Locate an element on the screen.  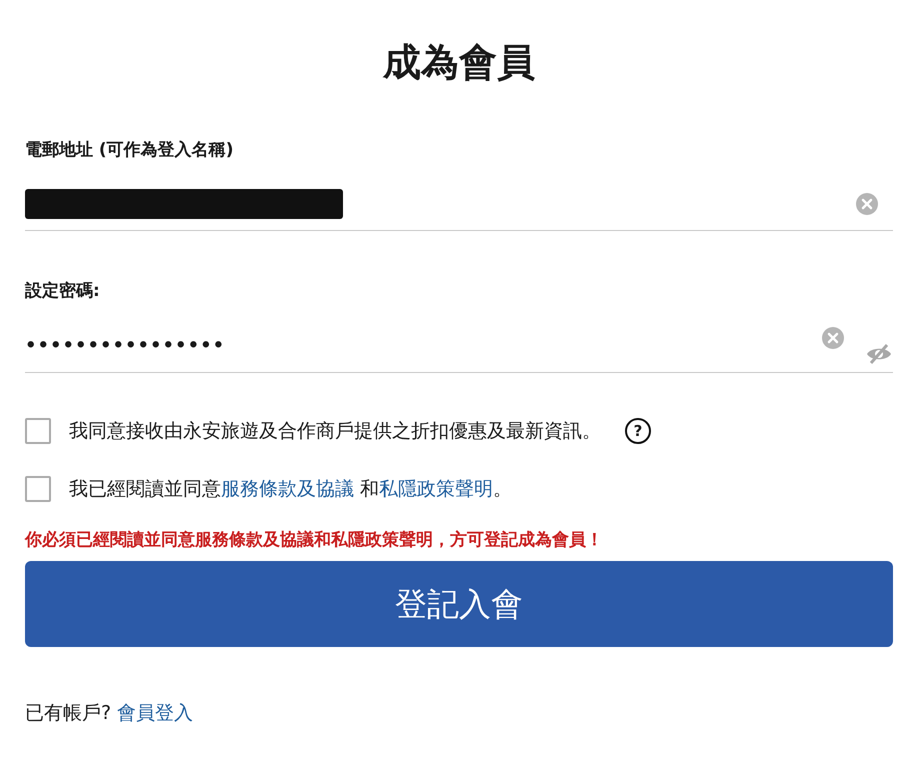
password-value: •••••••••••••••• is located at coordinates (125, 346).